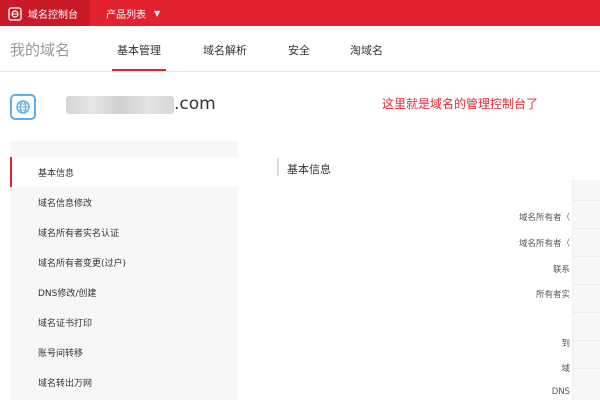  What do you see at coordinates (544, 218) in the screenshot?
I see `field-label-owner-cn: 域名所有者（` at bounding box center [544, 218].